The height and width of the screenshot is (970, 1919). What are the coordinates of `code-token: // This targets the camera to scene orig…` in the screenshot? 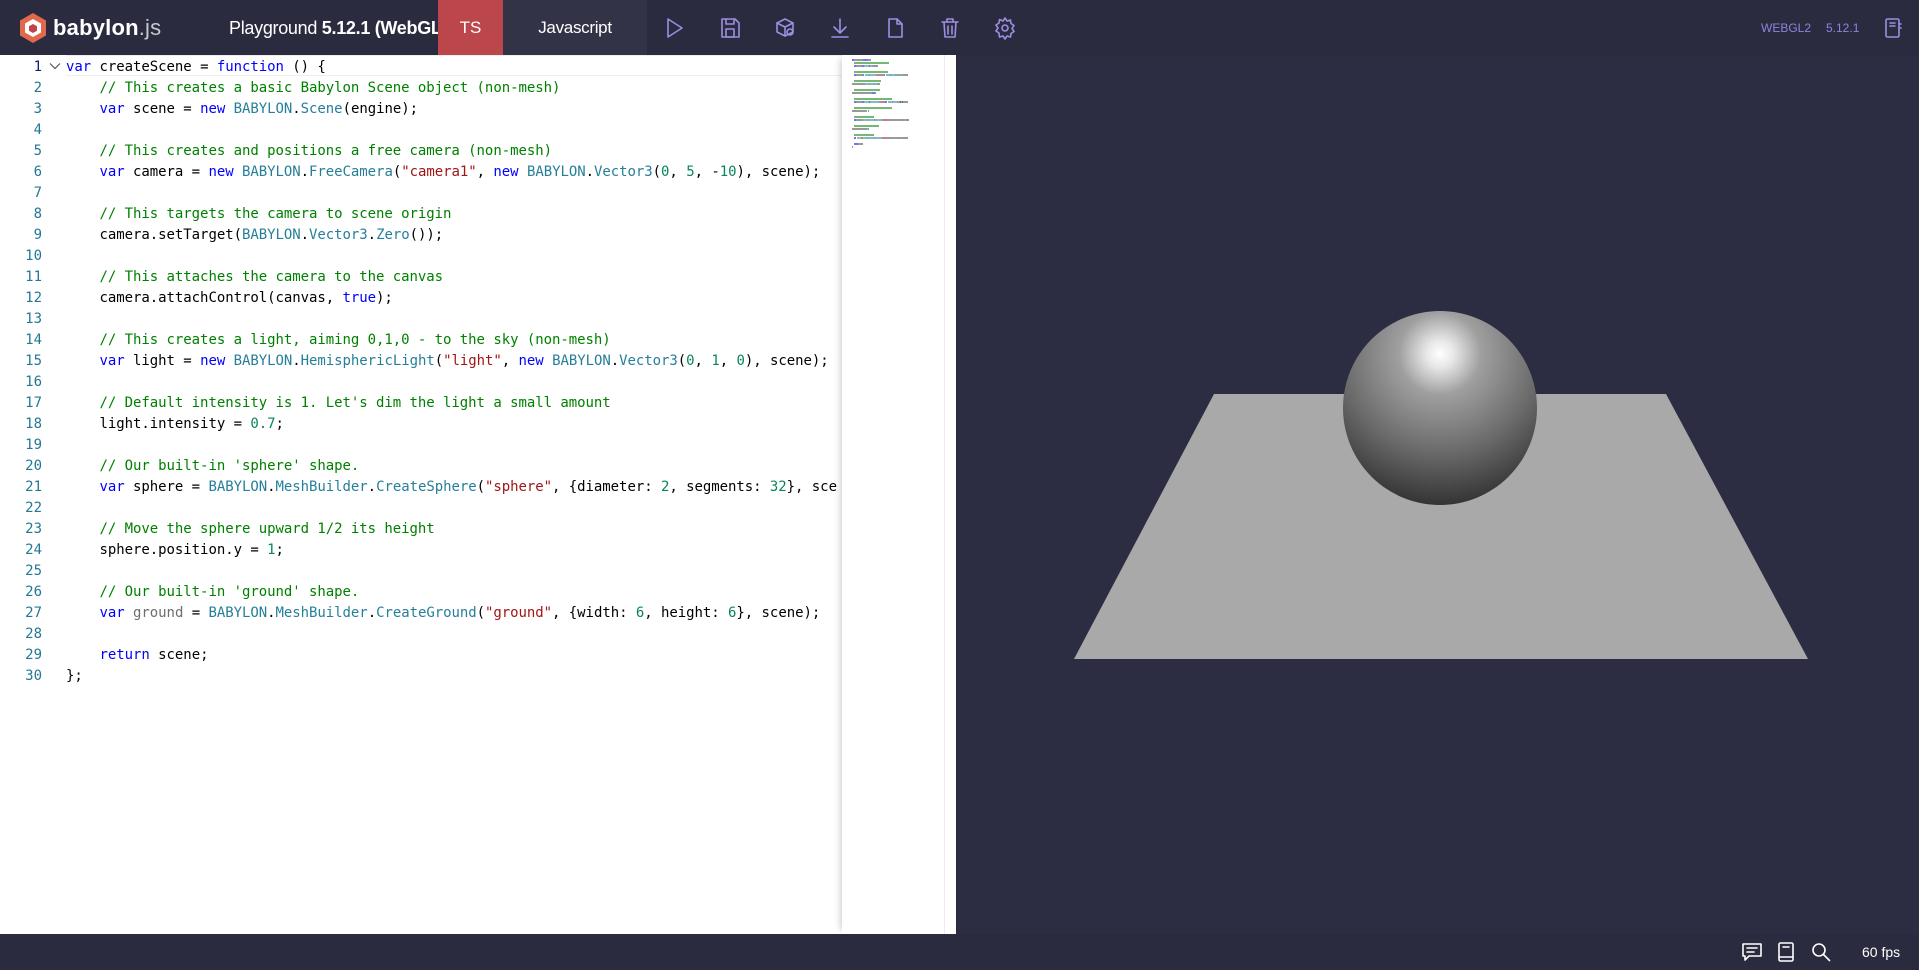 It's located at (275, 214).